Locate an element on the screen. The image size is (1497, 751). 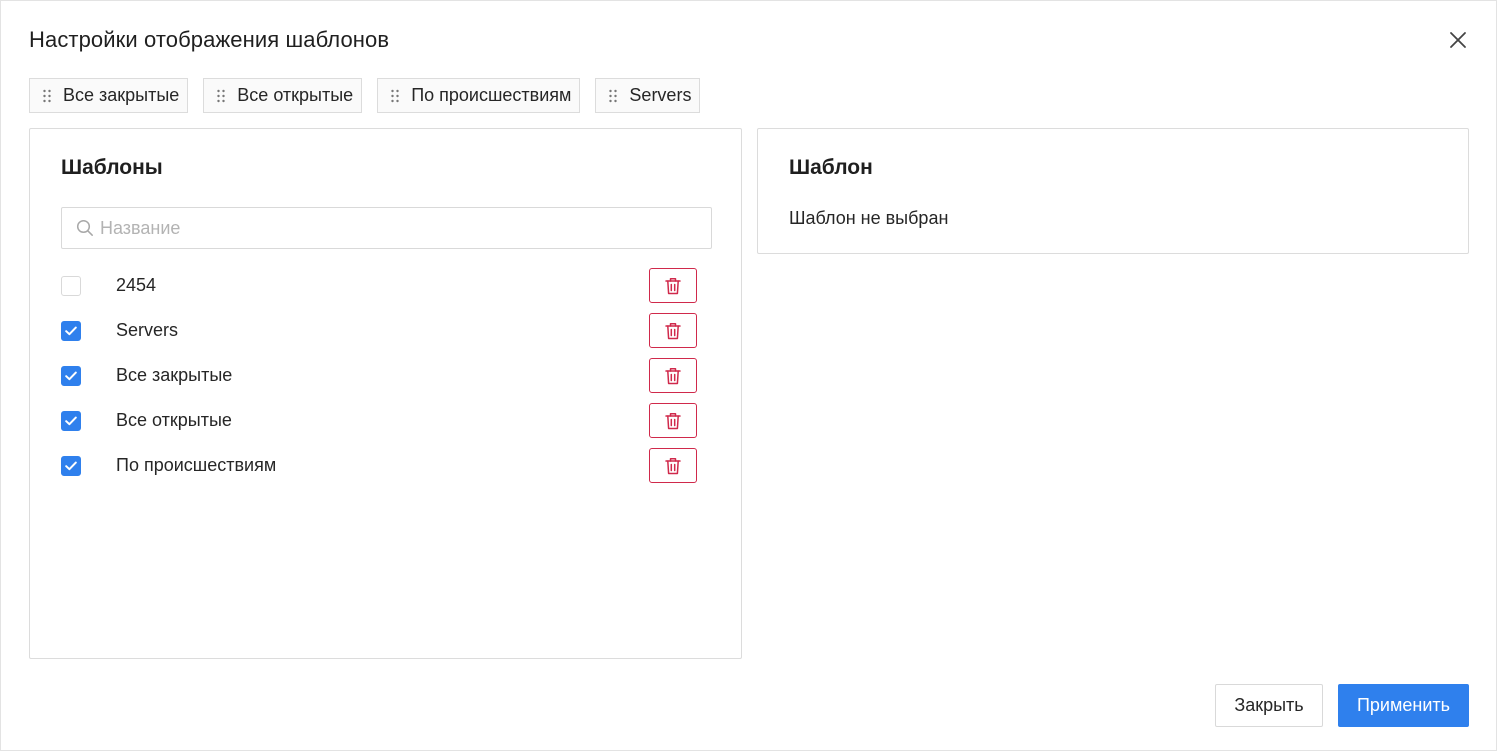
template-label: 2454 is located at coordinates (136, 285).